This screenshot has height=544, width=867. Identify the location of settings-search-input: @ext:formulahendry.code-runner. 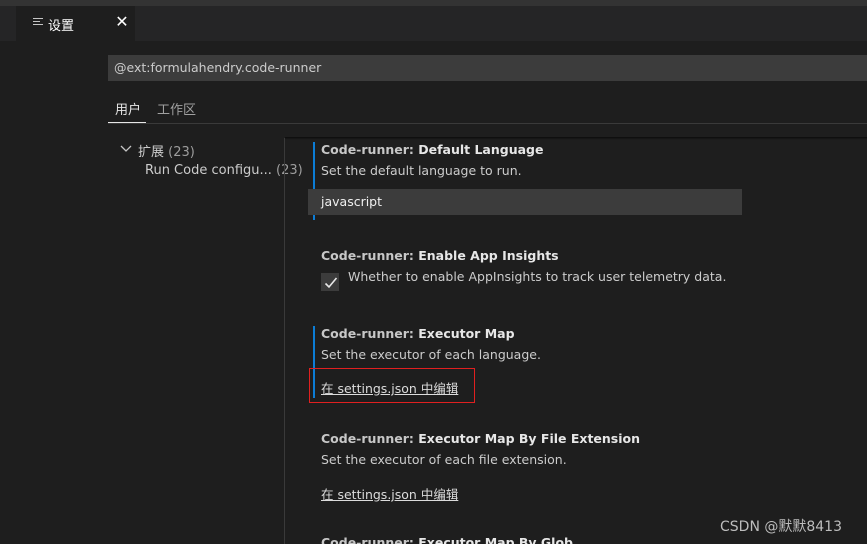
(487, 68).